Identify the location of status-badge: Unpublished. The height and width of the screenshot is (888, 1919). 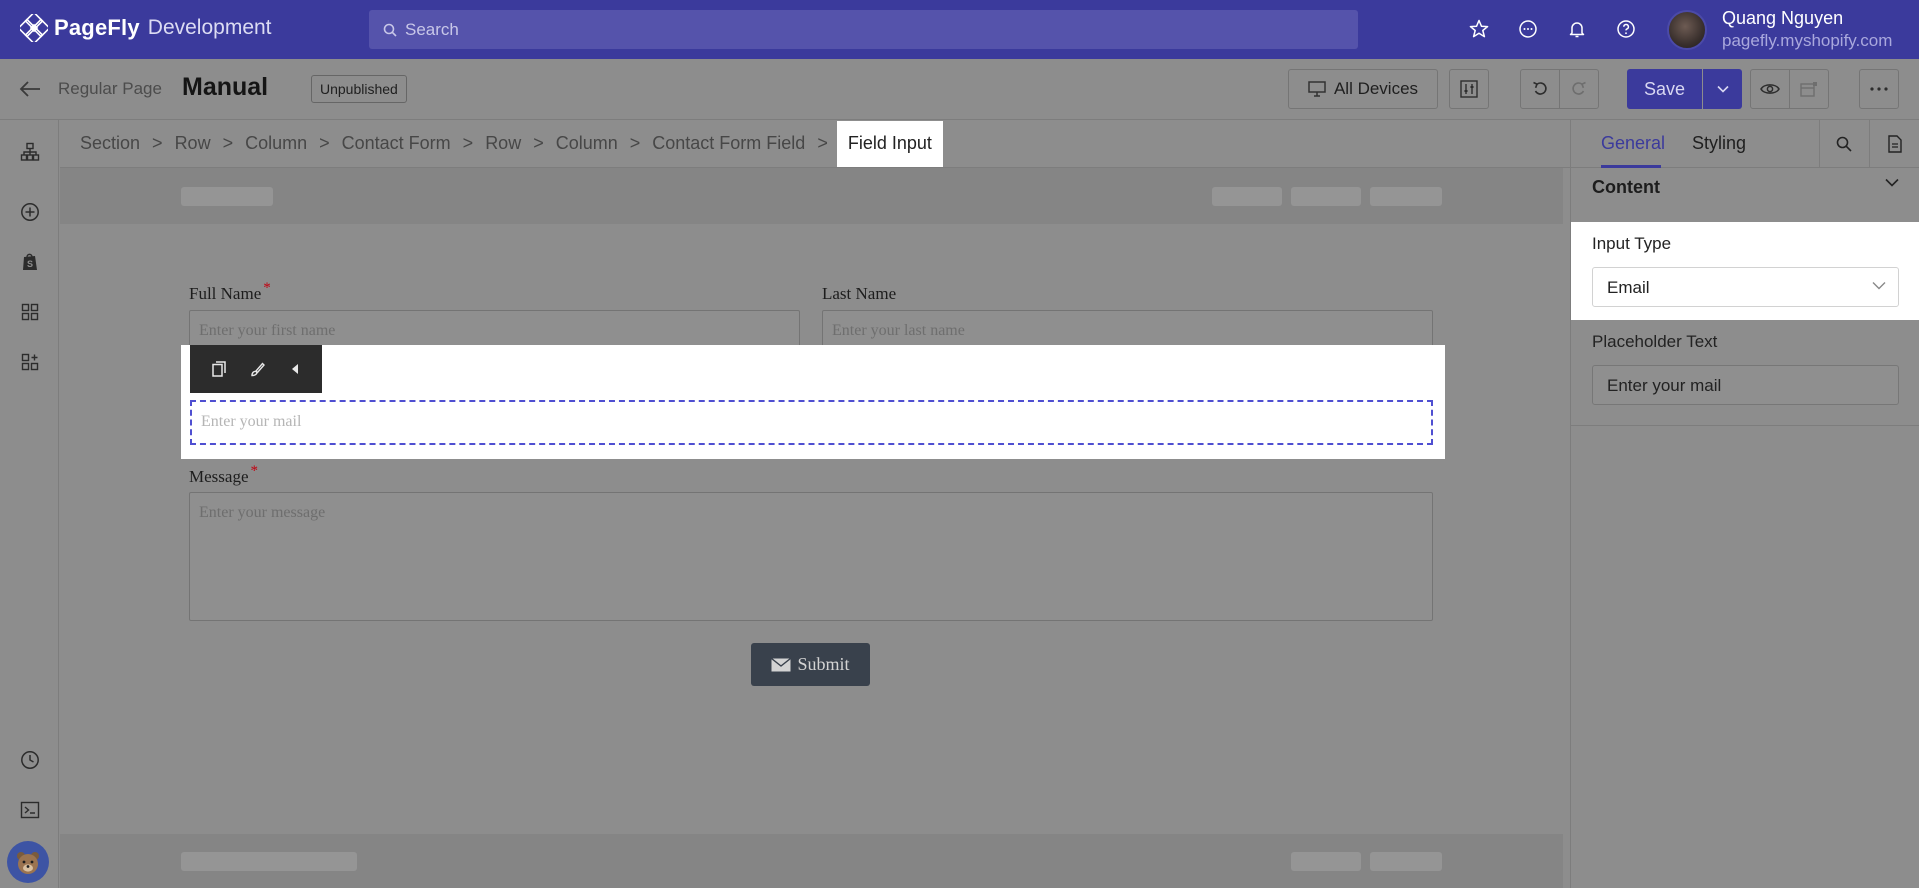
(359, 89).